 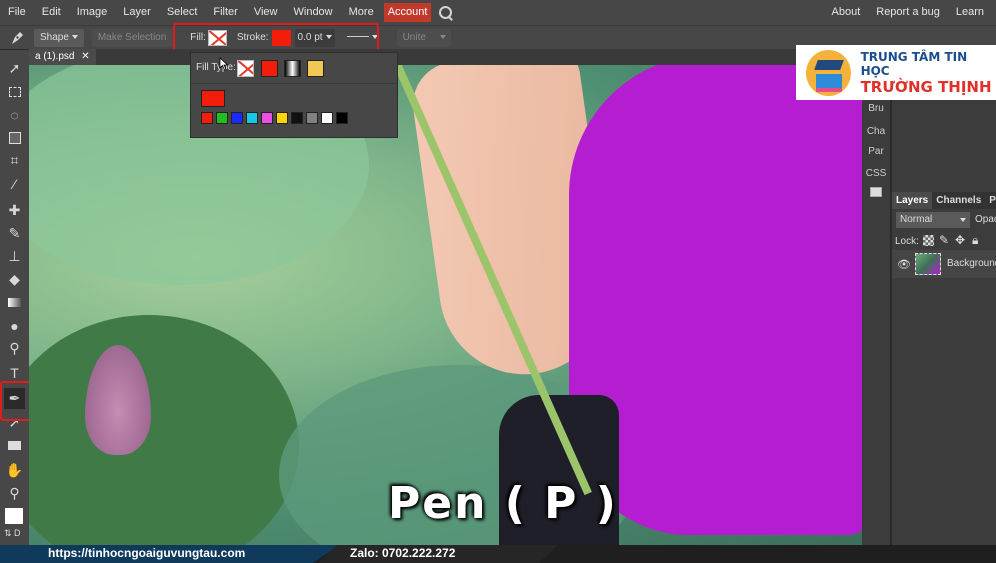 What do you see at coordinates (92, 12) in the screenshot?
I see `menu-image: Image` at bounding box center [92, 12].